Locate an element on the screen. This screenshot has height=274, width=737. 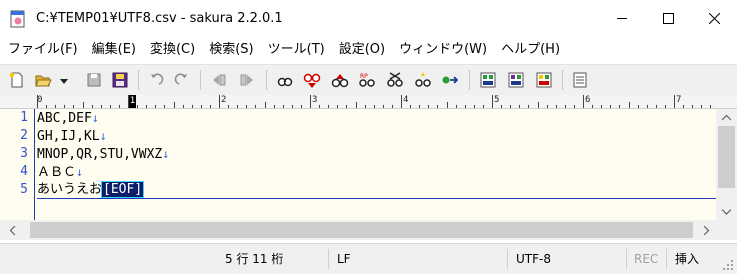
scroll-left-icon is located at coordinates (12, 230).